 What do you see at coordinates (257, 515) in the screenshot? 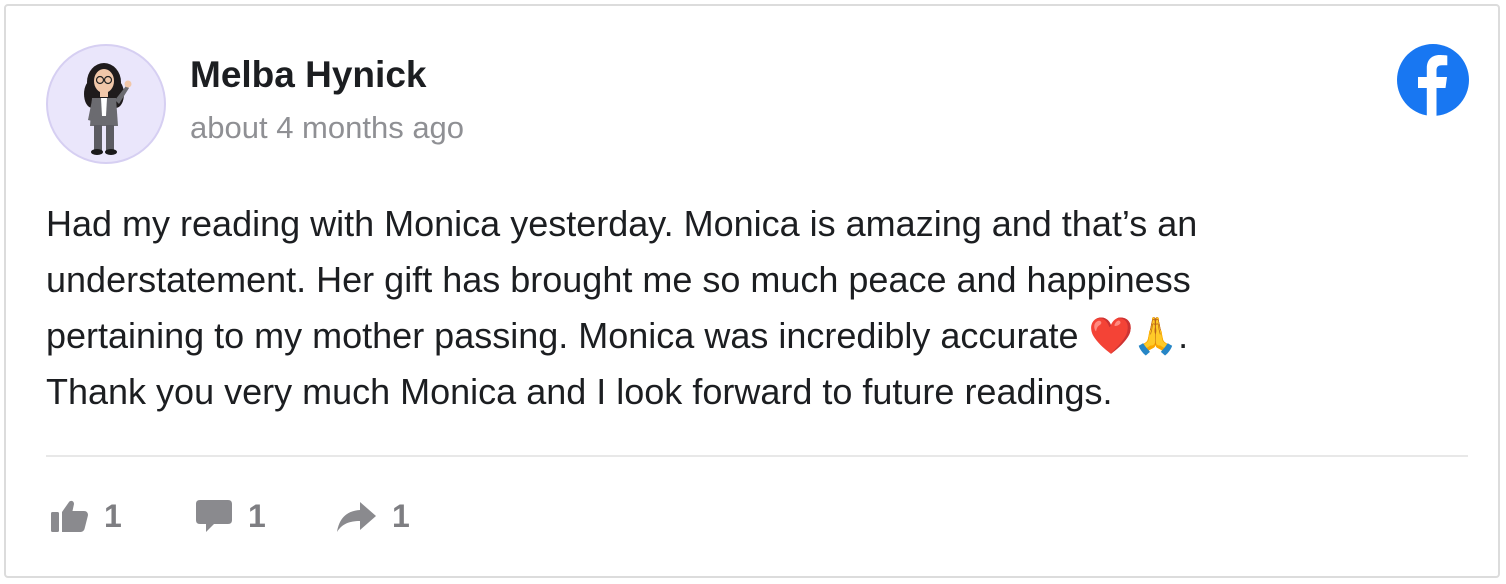
I see `comment-count: 1` at bounding box center [257, 515].